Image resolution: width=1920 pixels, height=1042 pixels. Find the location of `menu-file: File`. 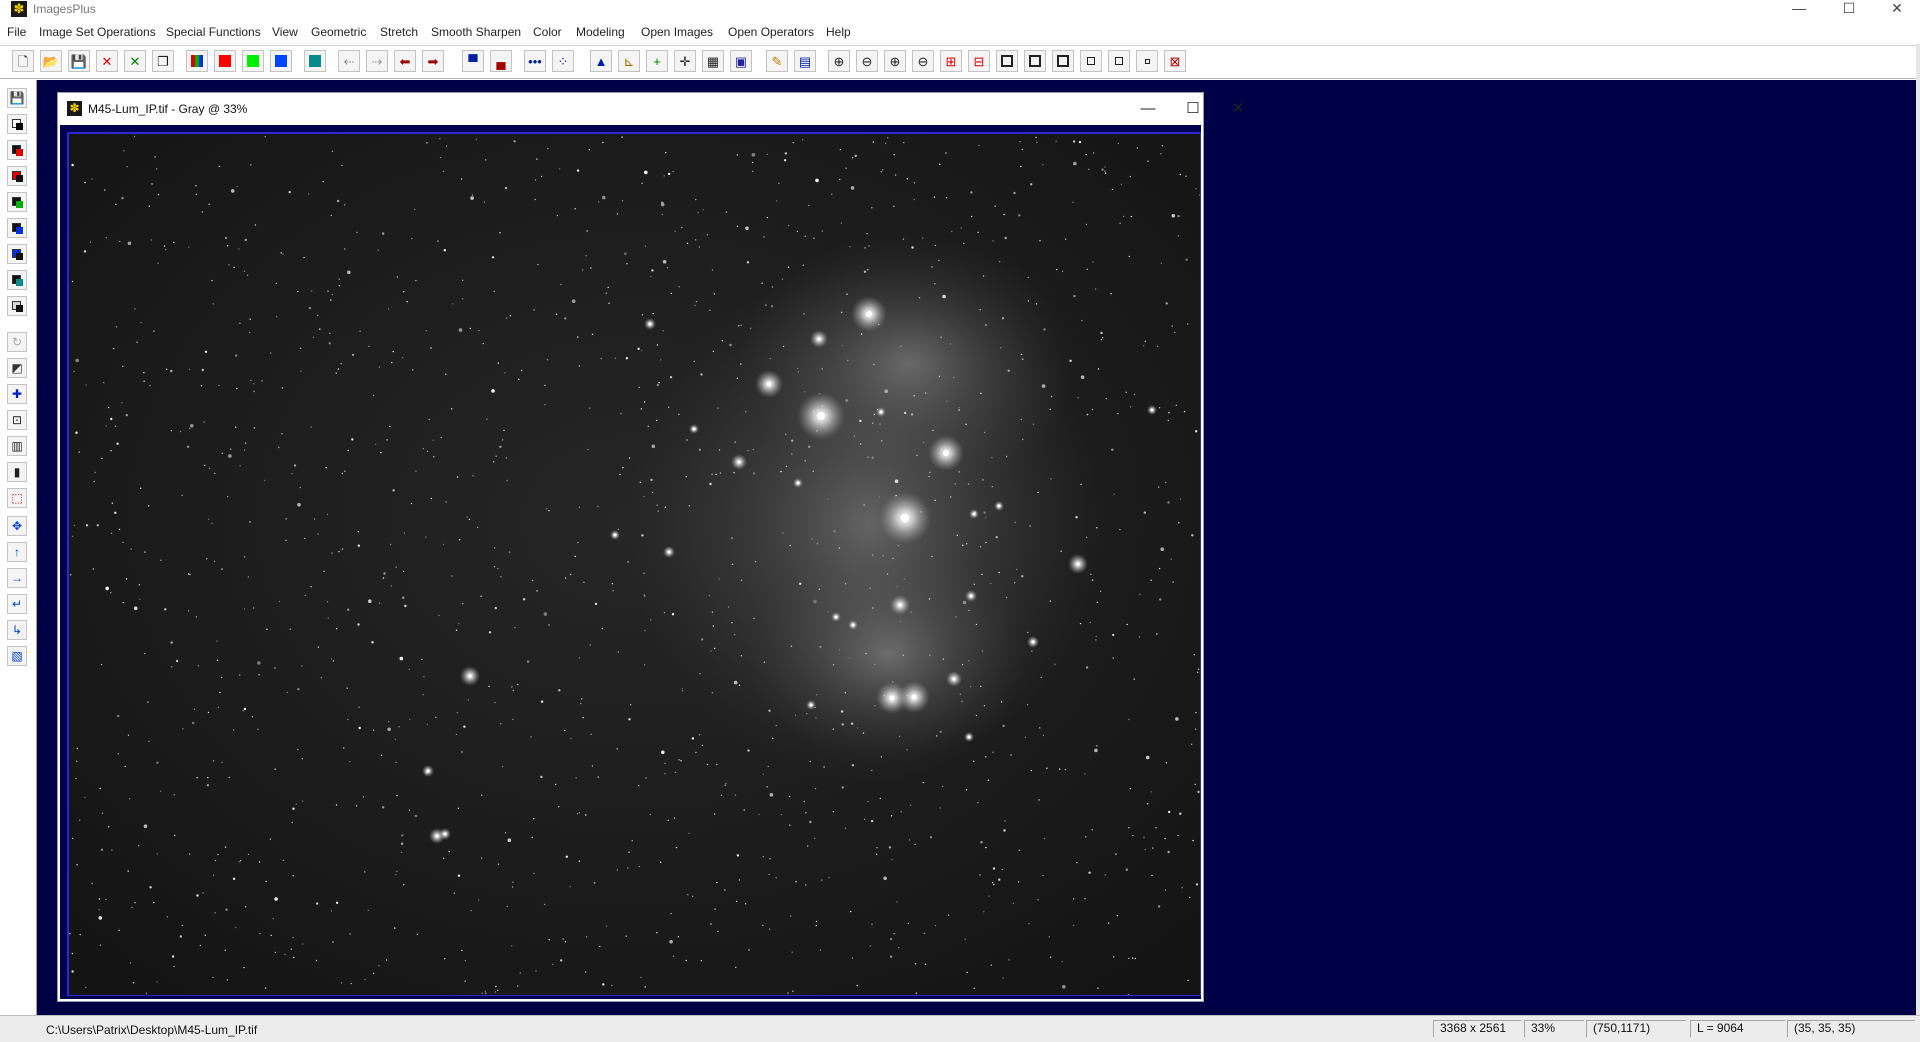

menu-file: File is located at coordinates (16, 32).